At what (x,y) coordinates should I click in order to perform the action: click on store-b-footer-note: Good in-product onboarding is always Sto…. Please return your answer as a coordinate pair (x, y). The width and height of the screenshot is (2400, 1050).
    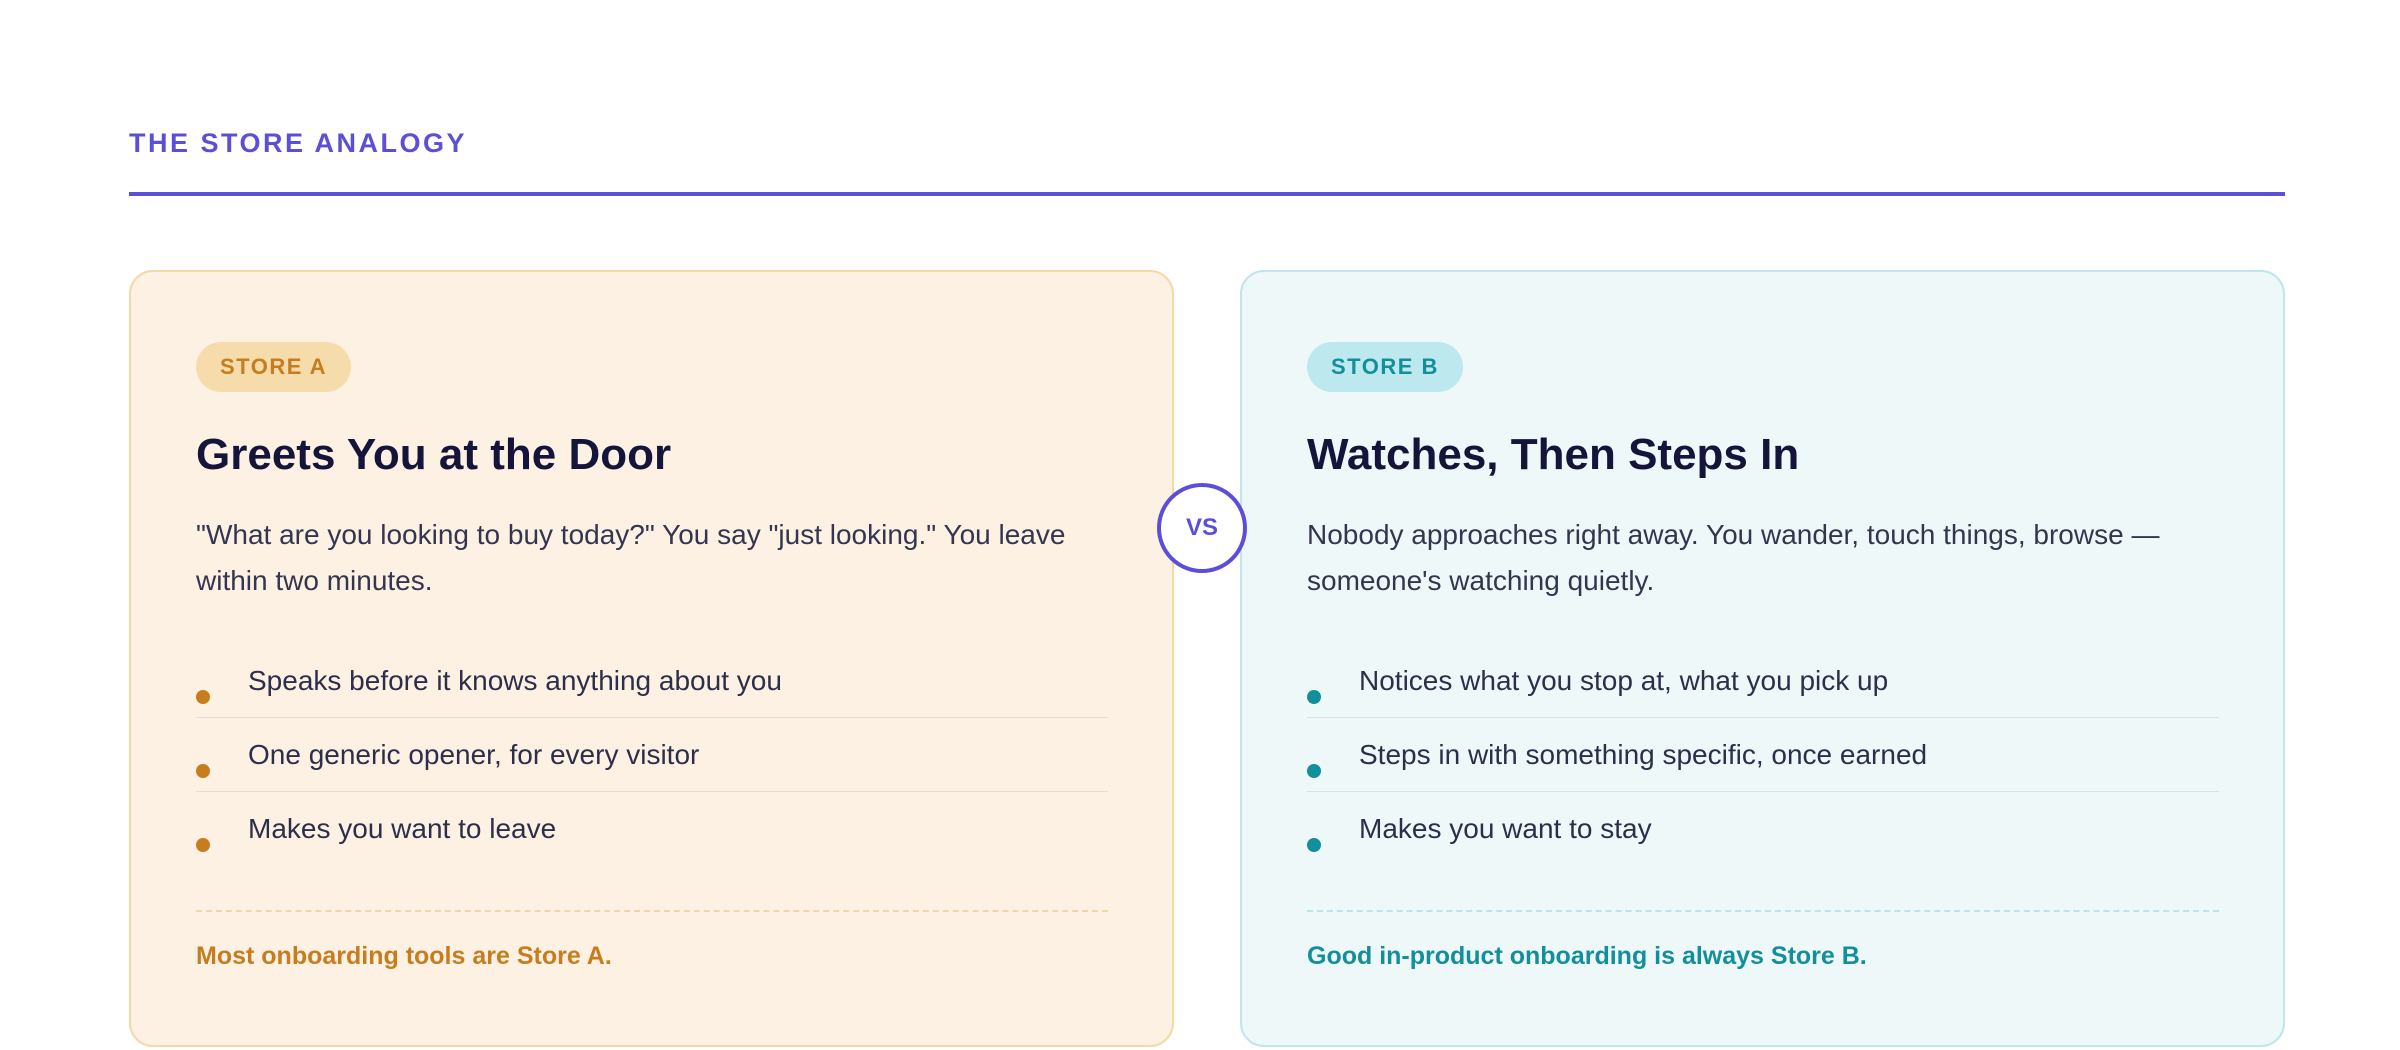
    Looking at the image, I should click on (1587, 956).